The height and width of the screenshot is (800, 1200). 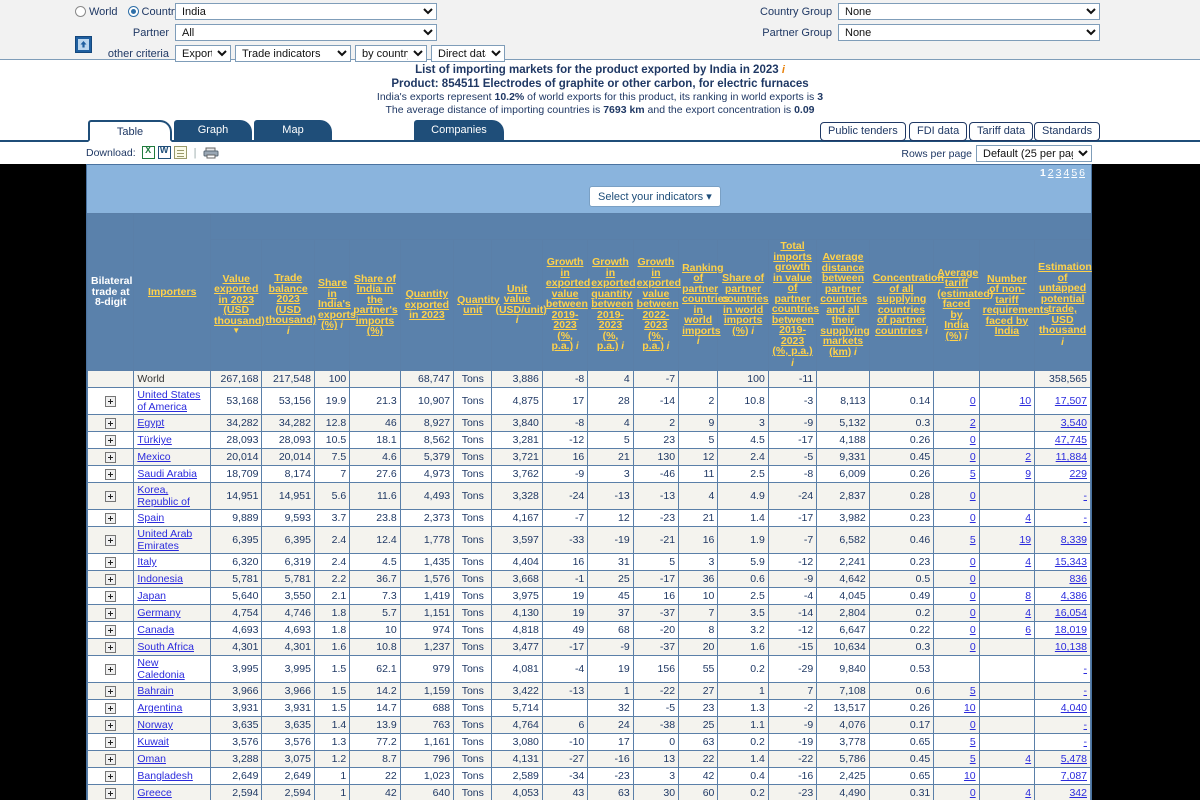 I want to click on importer-name: Norway, so click(x=155, y=725).